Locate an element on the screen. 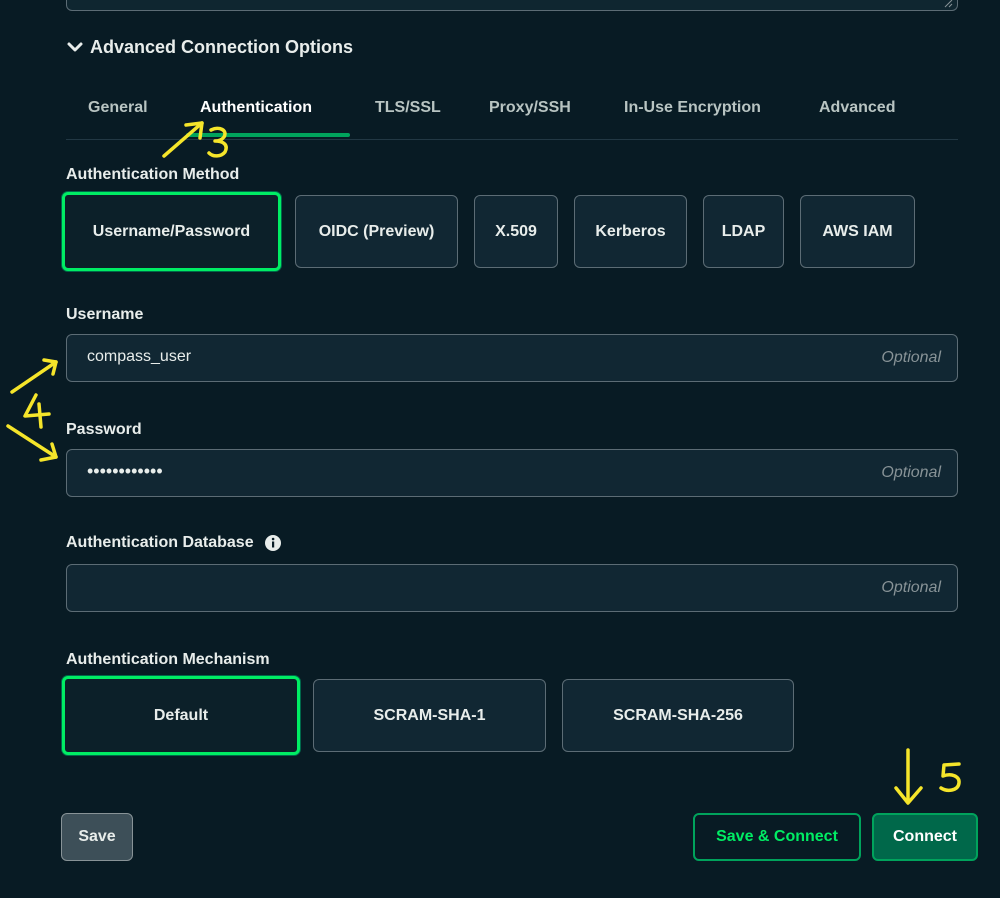  tab-tls-ssl: TLS/SSL is located at coordinates (408, 108).